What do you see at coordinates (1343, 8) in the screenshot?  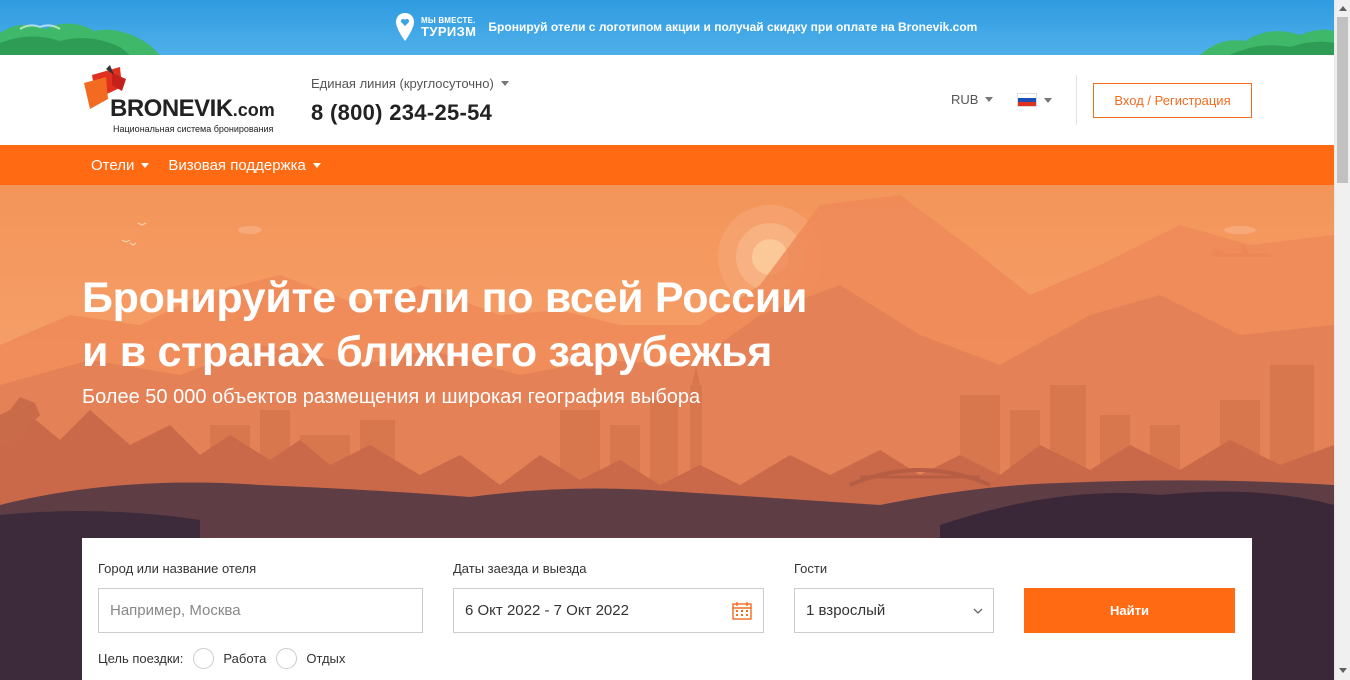 I see `scroll-up-icon` at bounding box center [1343, 8].